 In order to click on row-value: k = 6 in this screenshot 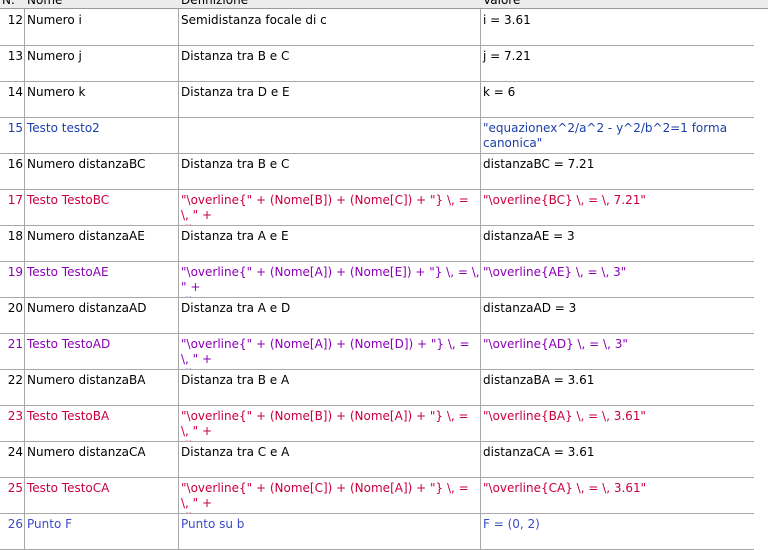, I will do `click(617, 99)`.